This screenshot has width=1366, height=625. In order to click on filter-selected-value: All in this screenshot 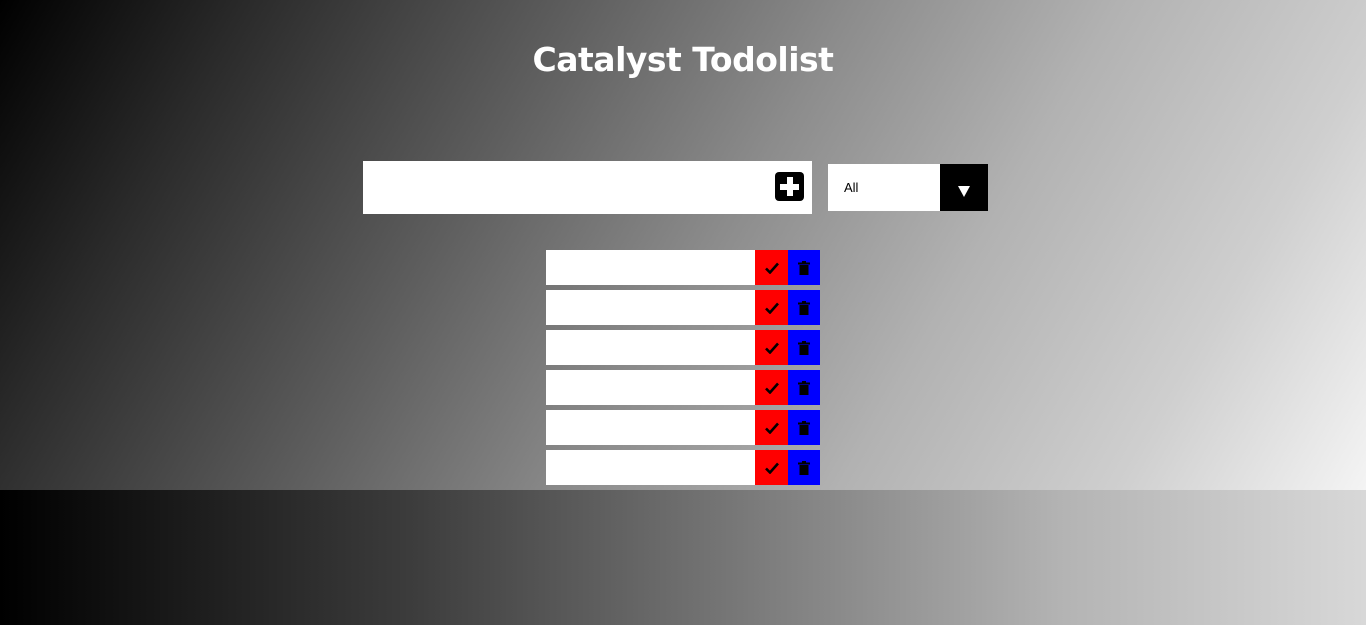, I will do `click(851, 187)`.